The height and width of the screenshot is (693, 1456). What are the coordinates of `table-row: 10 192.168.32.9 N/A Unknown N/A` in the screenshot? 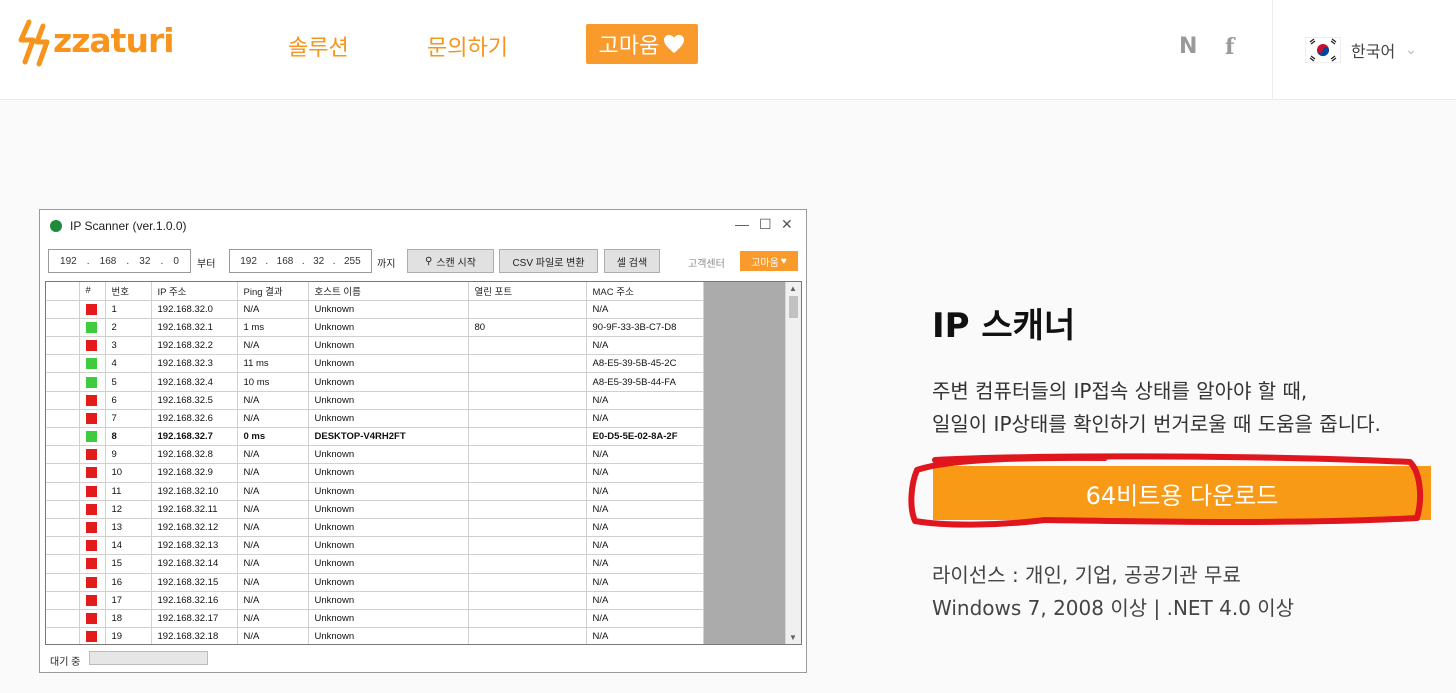 It's located at (375, 473).